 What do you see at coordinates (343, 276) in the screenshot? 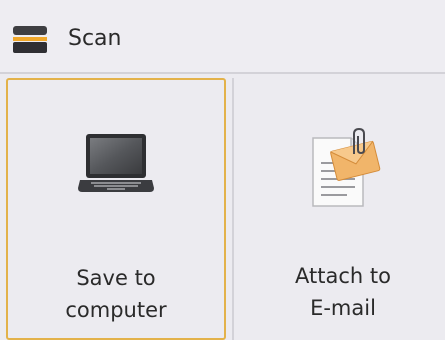
I see `tile-label-line: Attach to` at bounding box center [343, 276].